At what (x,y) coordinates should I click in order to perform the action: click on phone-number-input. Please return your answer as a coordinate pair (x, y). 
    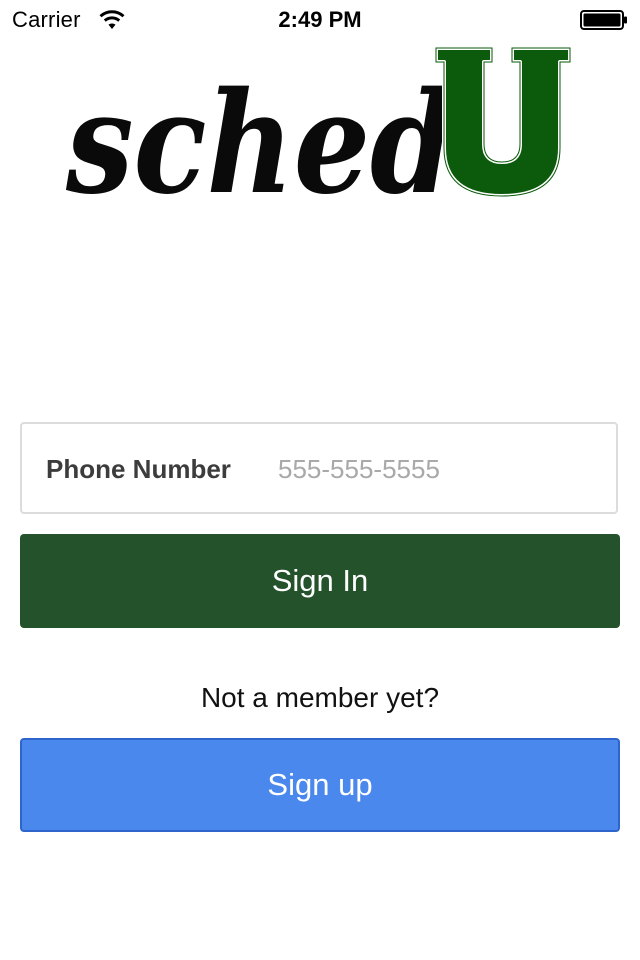
    Looking at the image, I should click on (438, 469).